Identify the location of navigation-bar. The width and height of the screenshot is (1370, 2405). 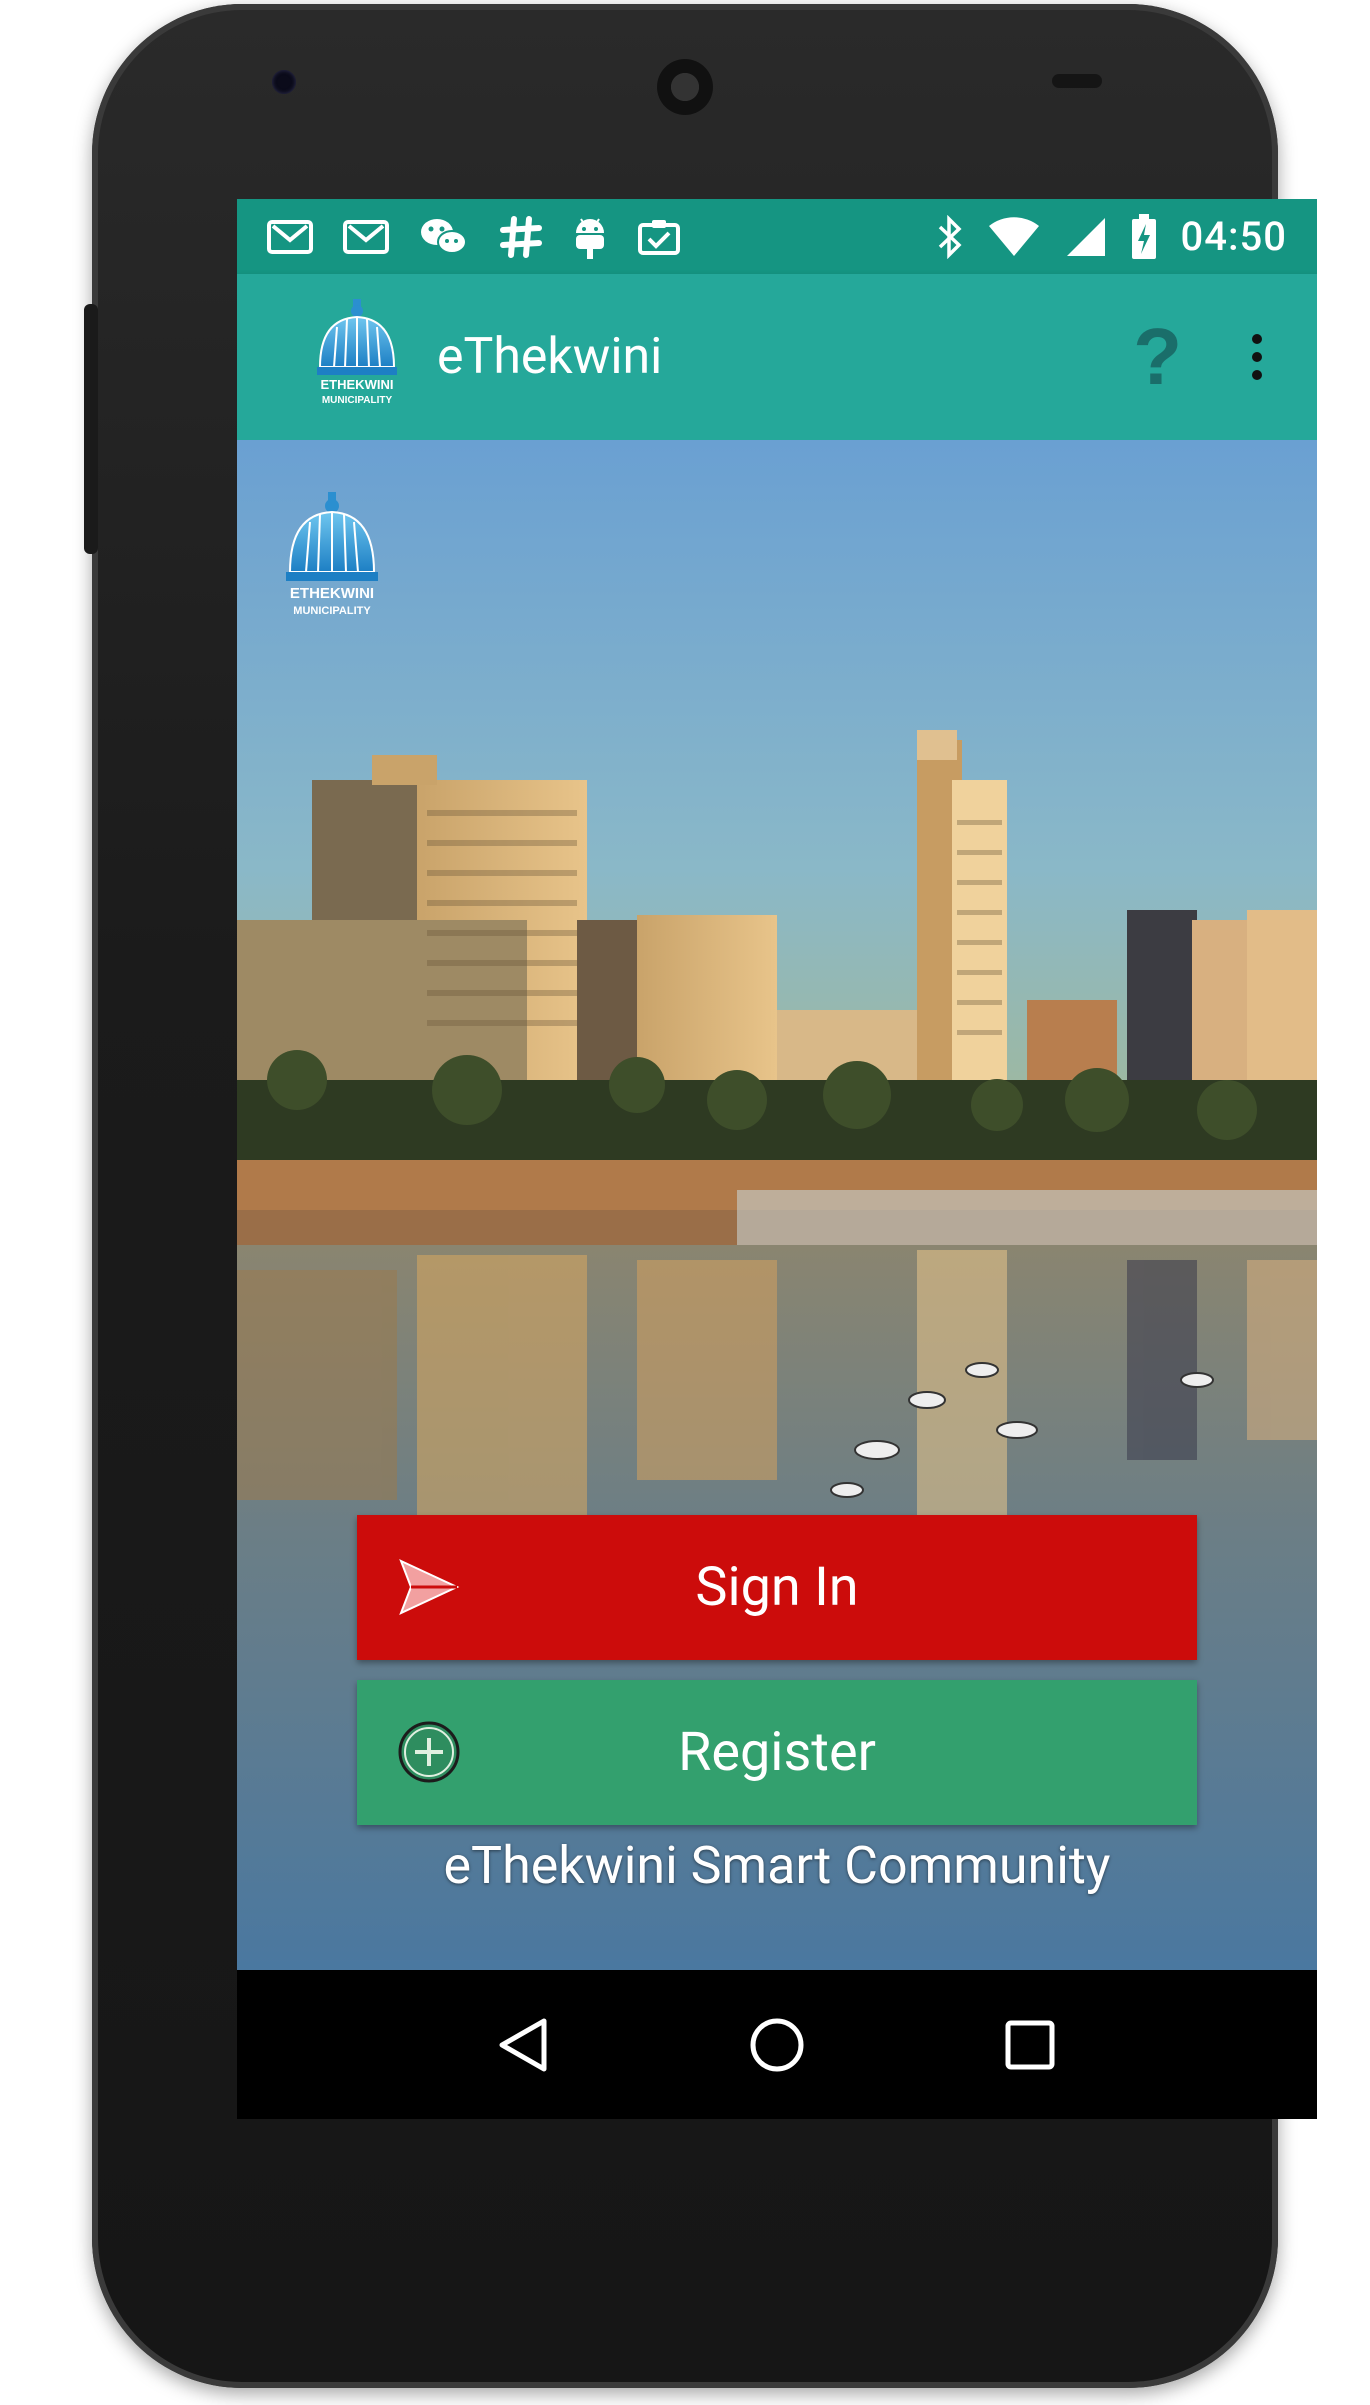
(777, 2044).